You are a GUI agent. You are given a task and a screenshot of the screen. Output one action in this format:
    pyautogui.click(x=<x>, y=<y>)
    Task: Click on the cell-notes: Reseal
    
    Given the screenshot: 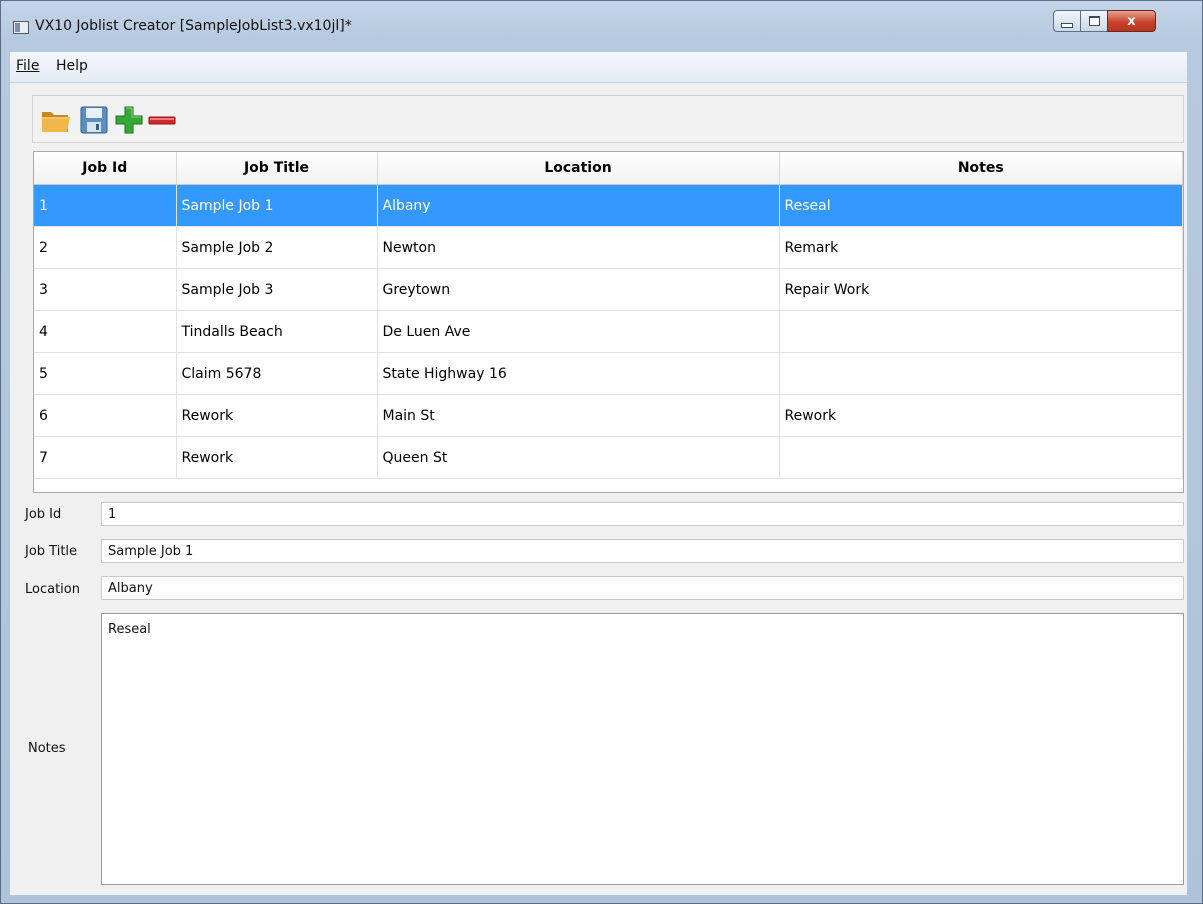 What is the action you would take?
    pyautogui.click(x=981, y=205)
    